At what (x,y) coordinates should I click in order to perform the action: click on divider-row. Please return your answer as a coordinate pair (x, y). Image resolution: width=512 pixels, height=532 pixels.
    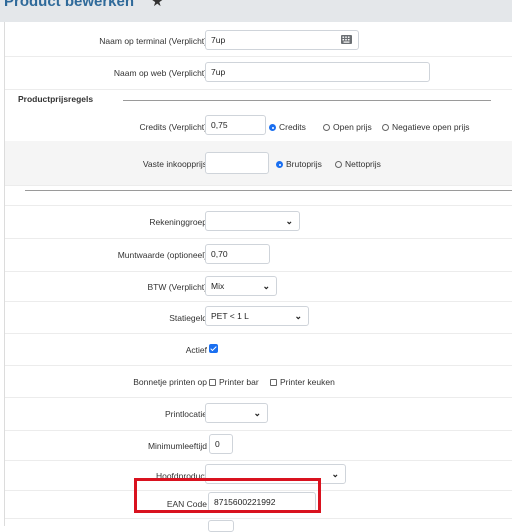
    Looking at the image, I should click on (258, 195).